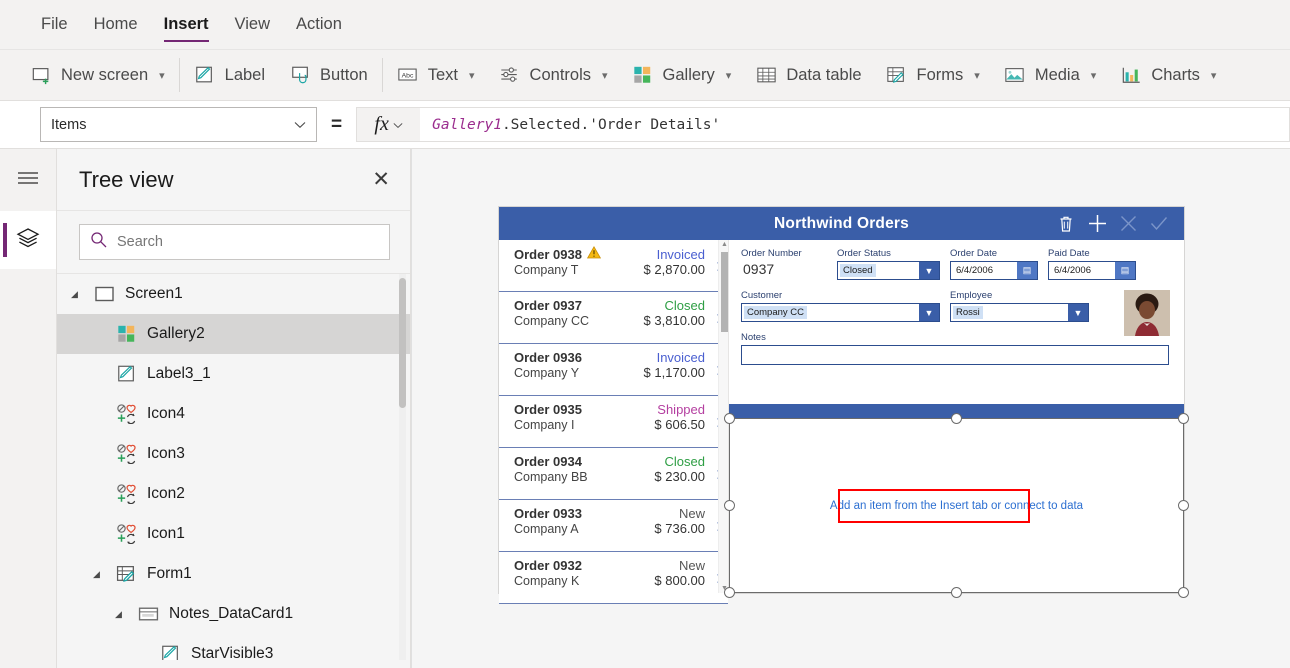  What do you see at coordinates (808, 75) in the screenshot?
I see `ribbon-button-data-table: Data table` at bounding box center [808, 75].